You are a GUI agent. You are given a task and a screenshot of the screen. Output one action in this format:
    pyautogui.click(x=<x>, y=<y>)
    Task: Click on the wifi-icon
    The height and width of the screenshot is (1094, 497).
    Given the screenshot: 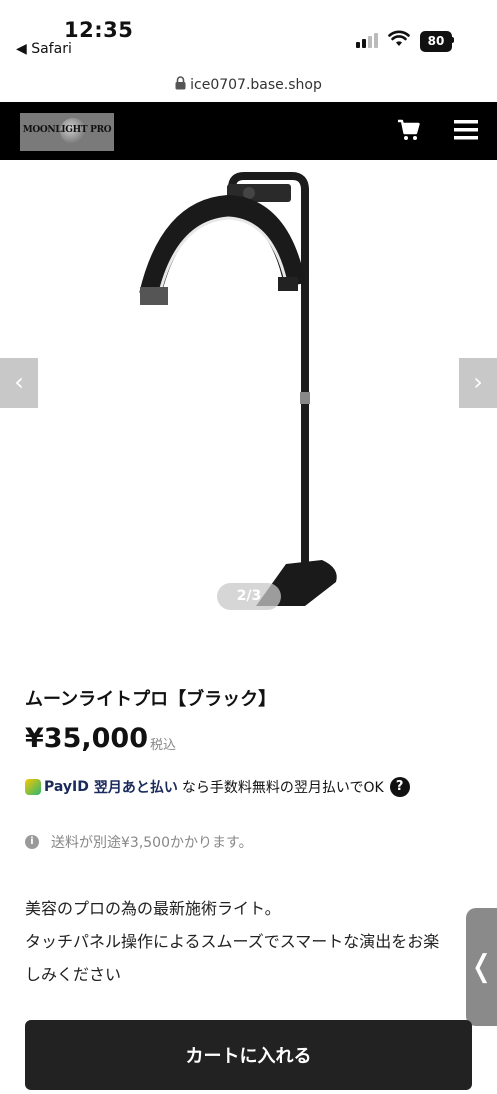 What is the action you would take?
    pyautogui.click(x=399, y=38)
    